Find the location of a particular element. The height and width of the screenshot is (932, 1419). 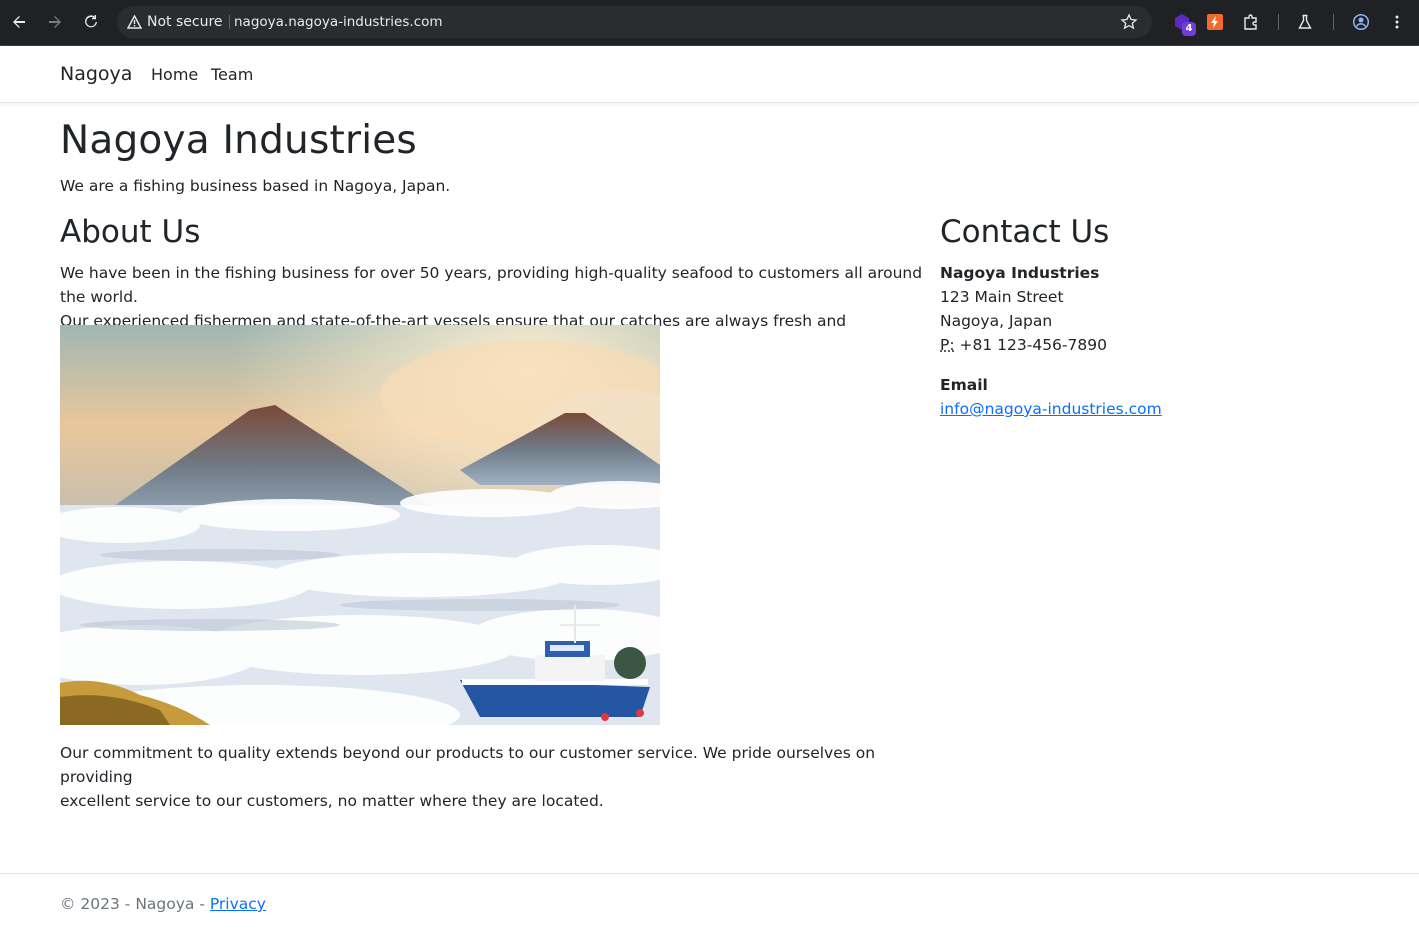

site-navbar: Nagoya Home Team is located at coordinates (709, 74).